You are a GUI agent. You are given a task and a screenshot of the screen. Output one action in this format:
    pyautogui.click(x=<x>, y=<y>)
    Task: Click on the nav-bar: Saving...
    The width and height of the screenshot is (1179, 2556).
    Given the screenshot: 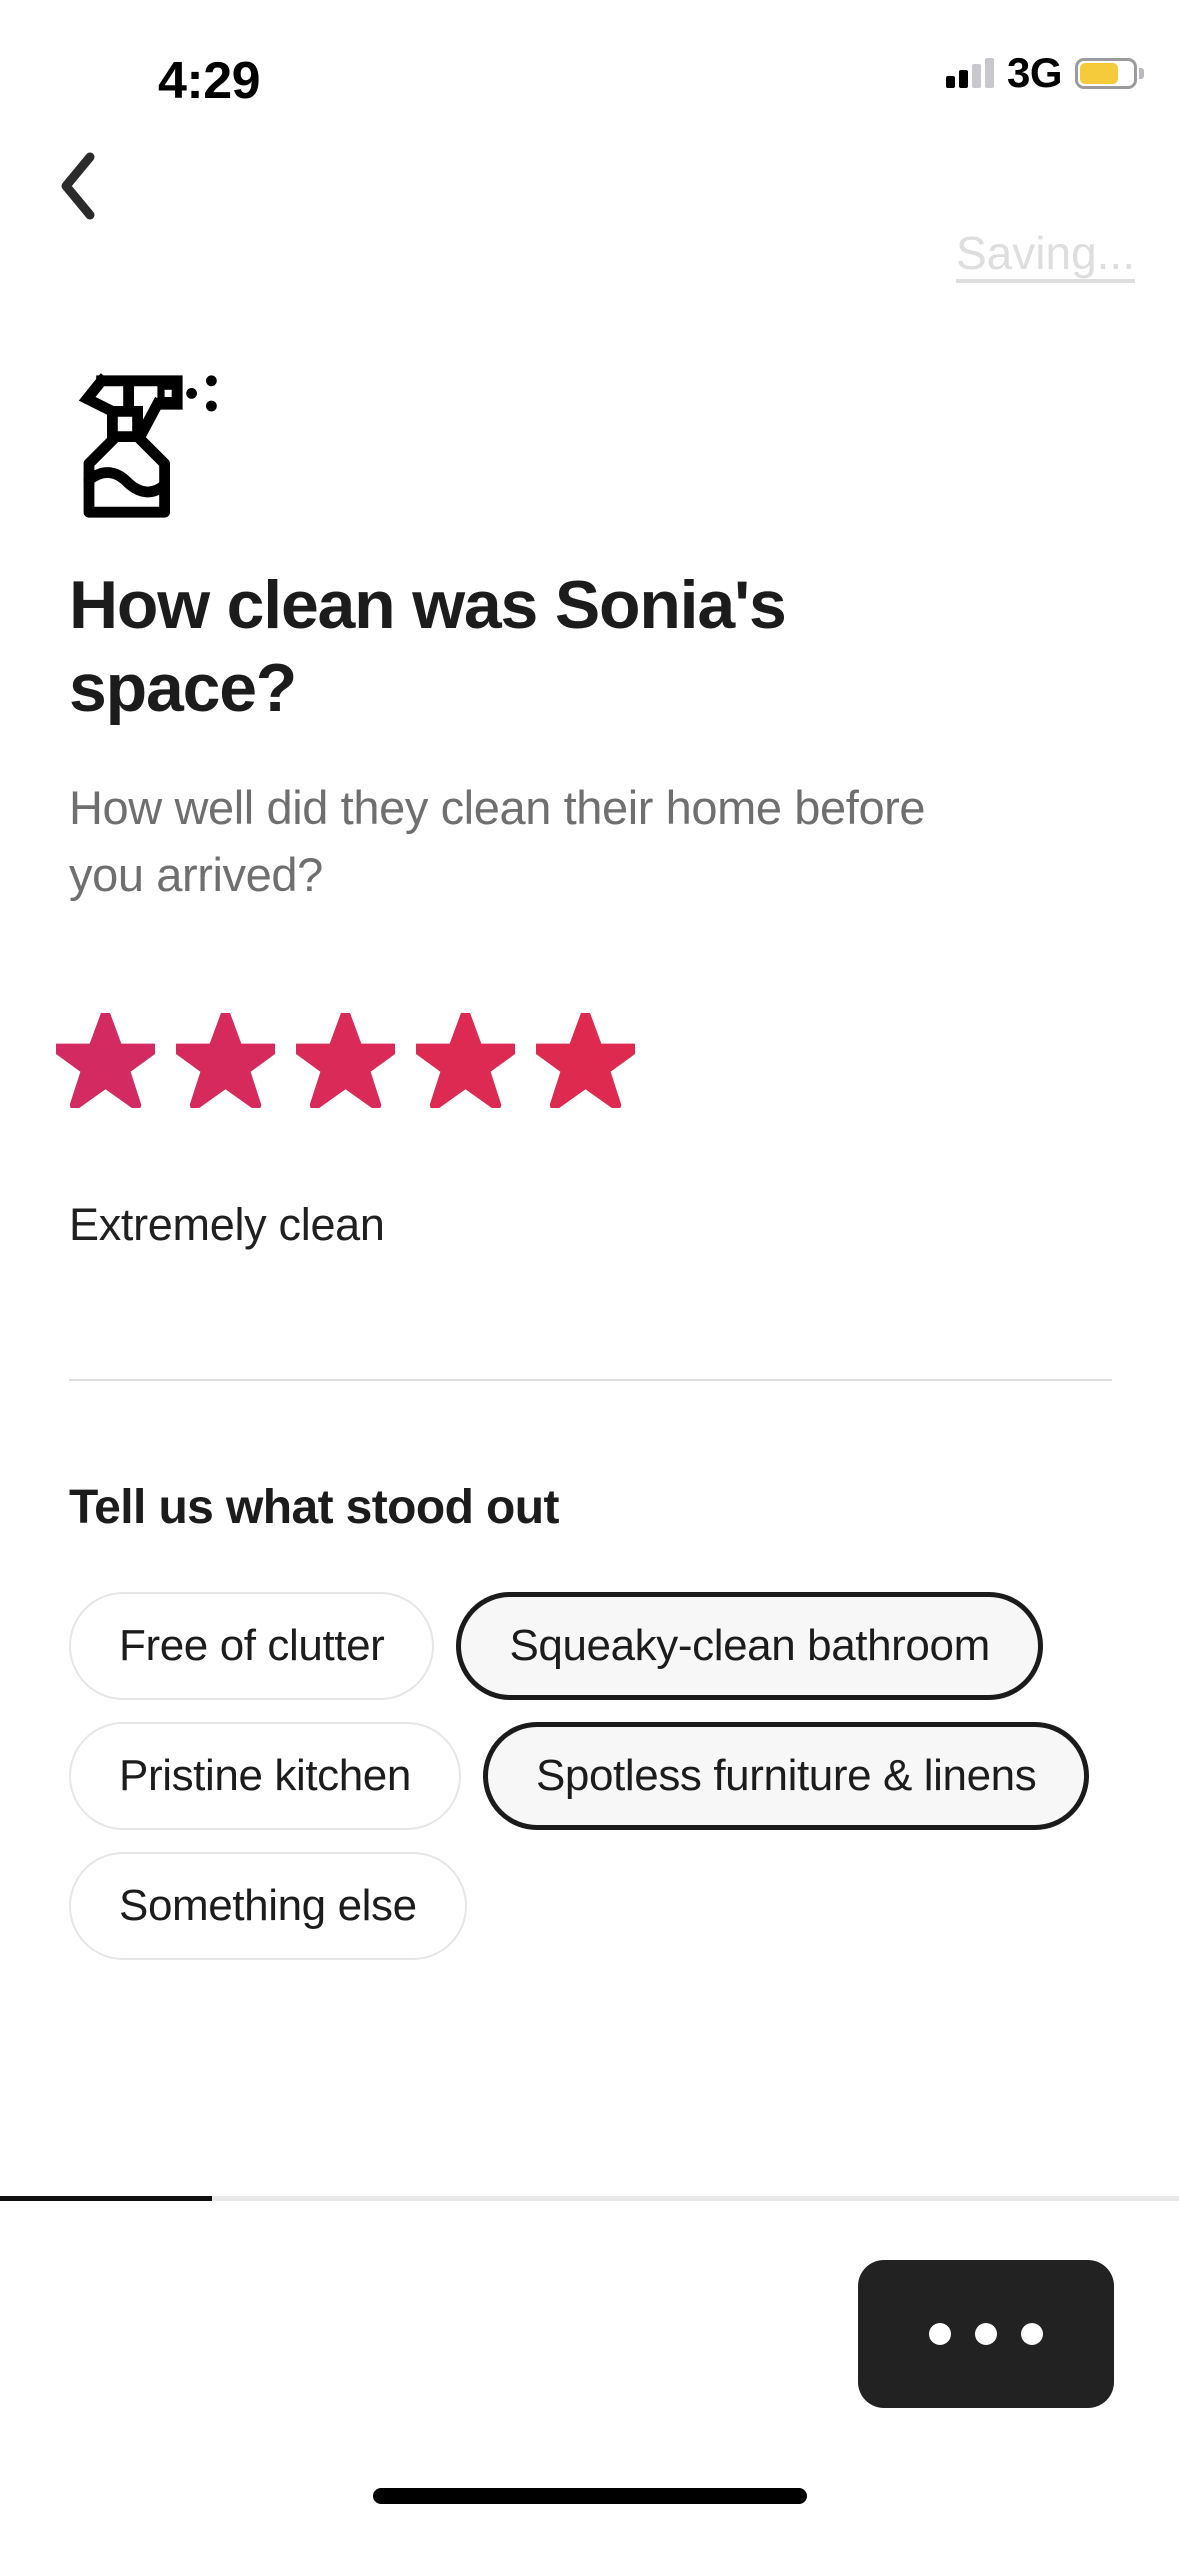 What is the action you would take?
    pyautogui.click(x=589, y=203)
    